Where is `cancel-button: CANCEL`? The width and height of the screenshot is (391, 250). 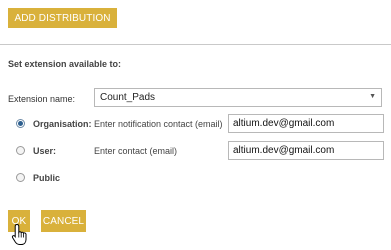 cancel-button: CANCEL is located at coordinates (63, 221).